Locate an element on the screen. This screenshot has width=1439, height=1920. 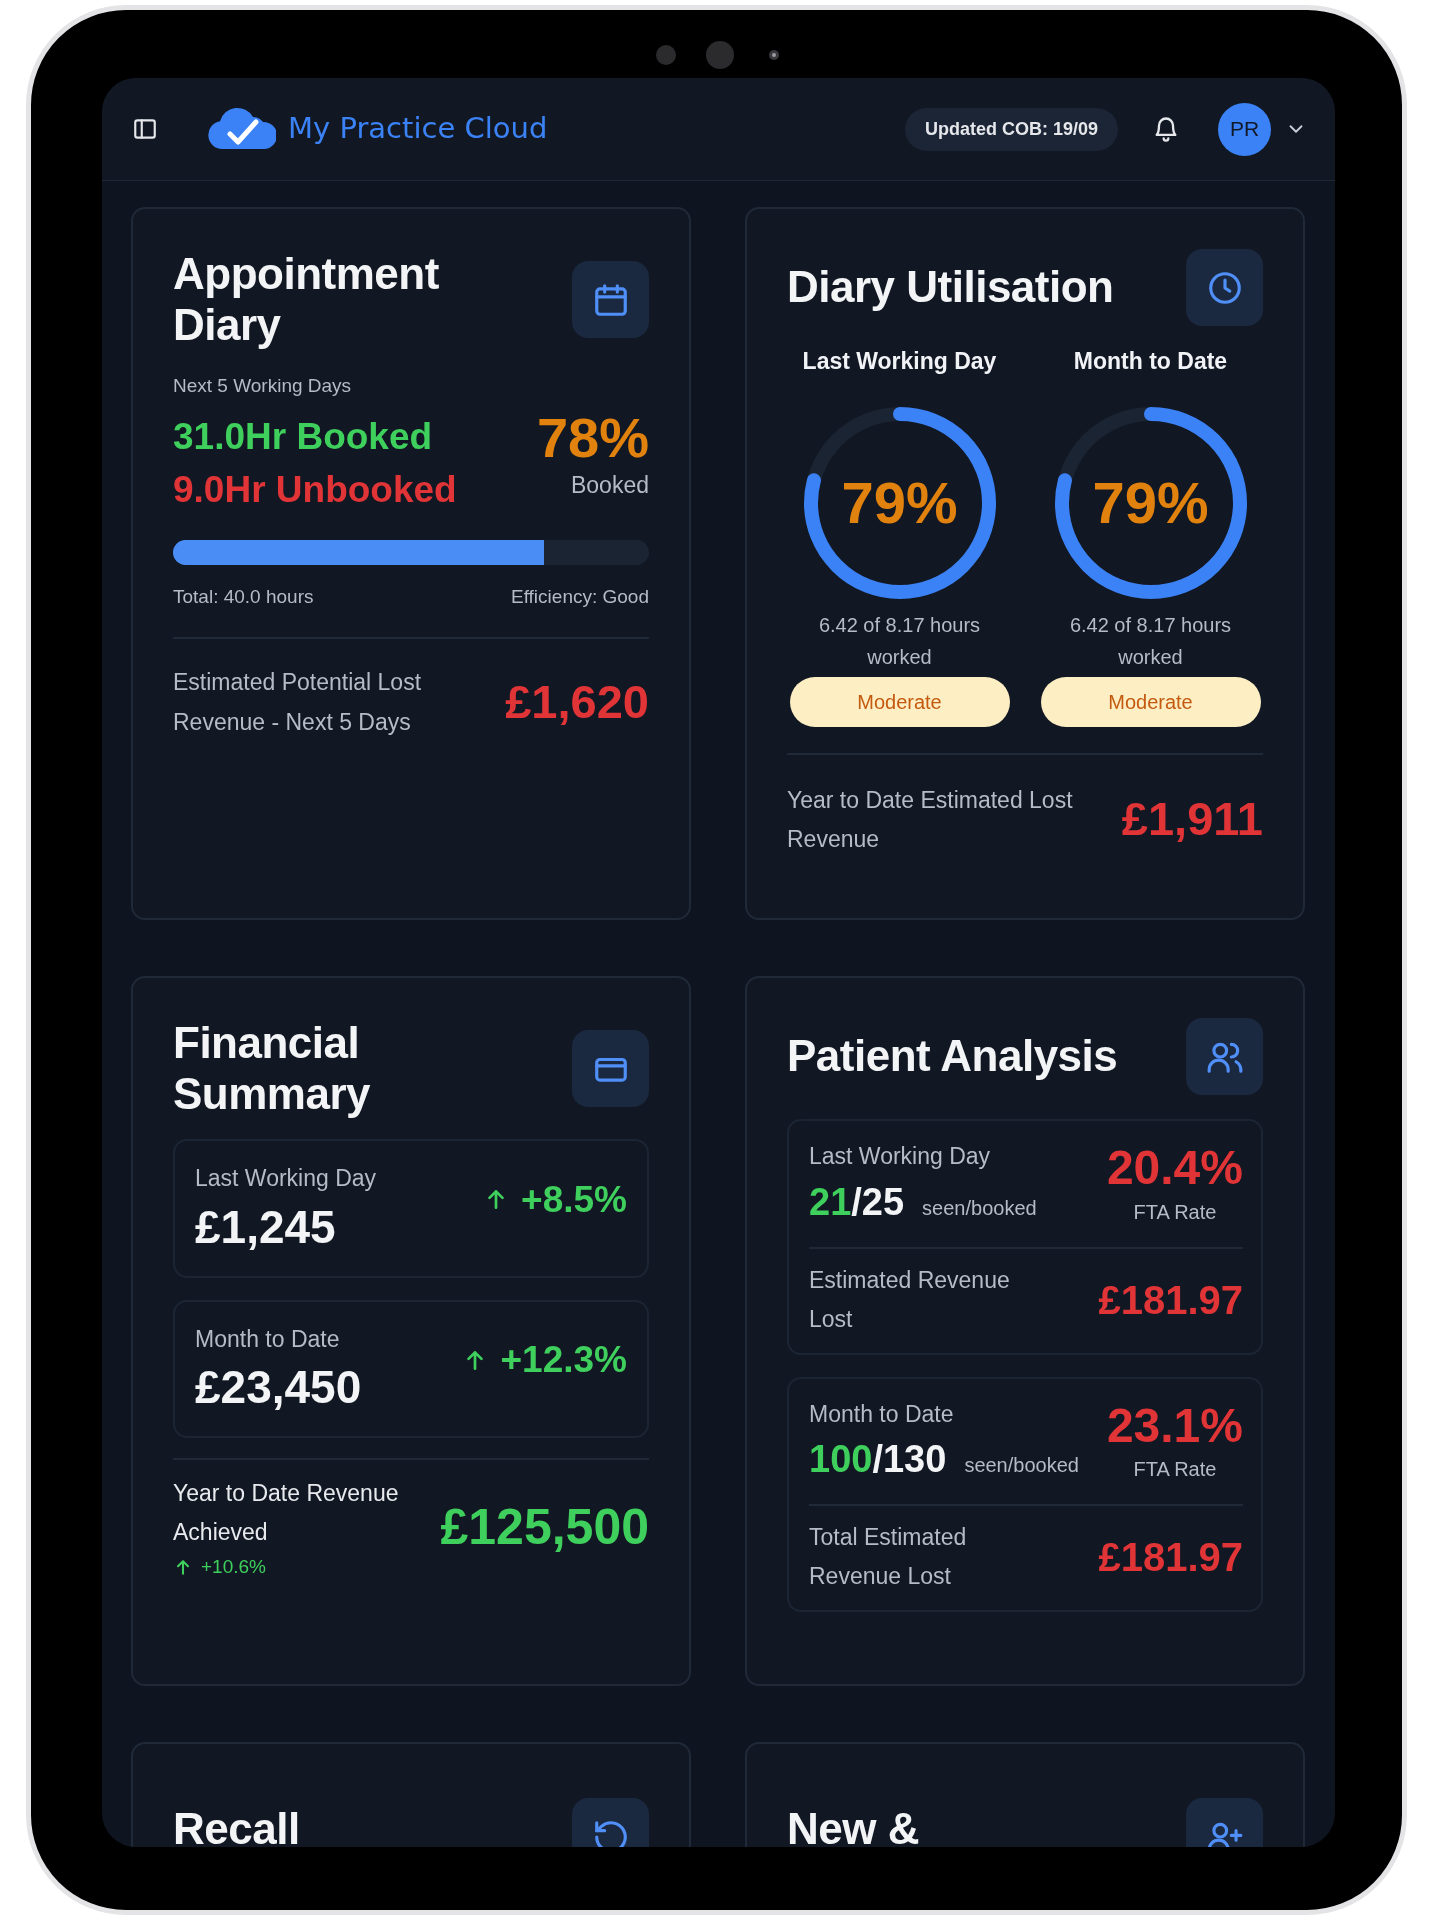
gauge-label: Last Working Day is located at coordinates (899, 361).